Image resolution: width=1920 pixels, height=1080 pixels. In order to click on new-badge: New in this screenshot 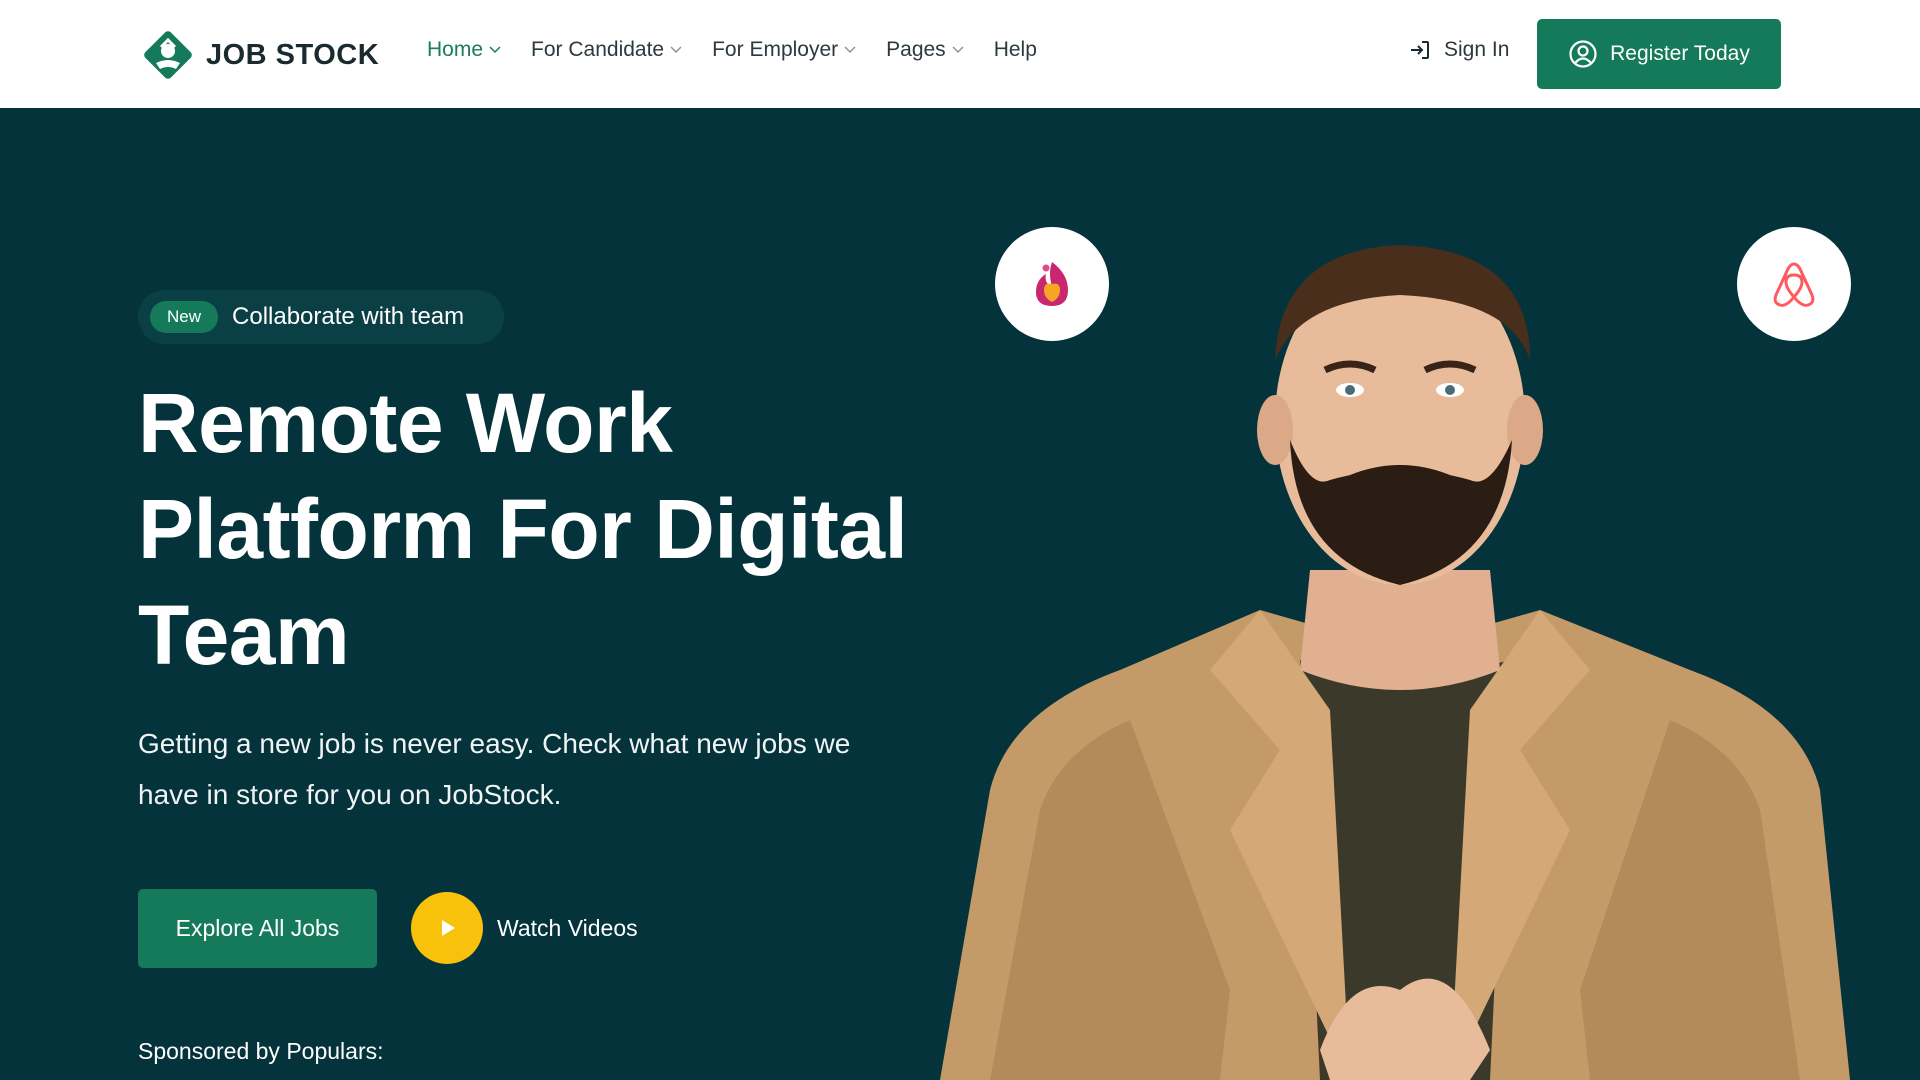, I will do `click(184, 317)`.